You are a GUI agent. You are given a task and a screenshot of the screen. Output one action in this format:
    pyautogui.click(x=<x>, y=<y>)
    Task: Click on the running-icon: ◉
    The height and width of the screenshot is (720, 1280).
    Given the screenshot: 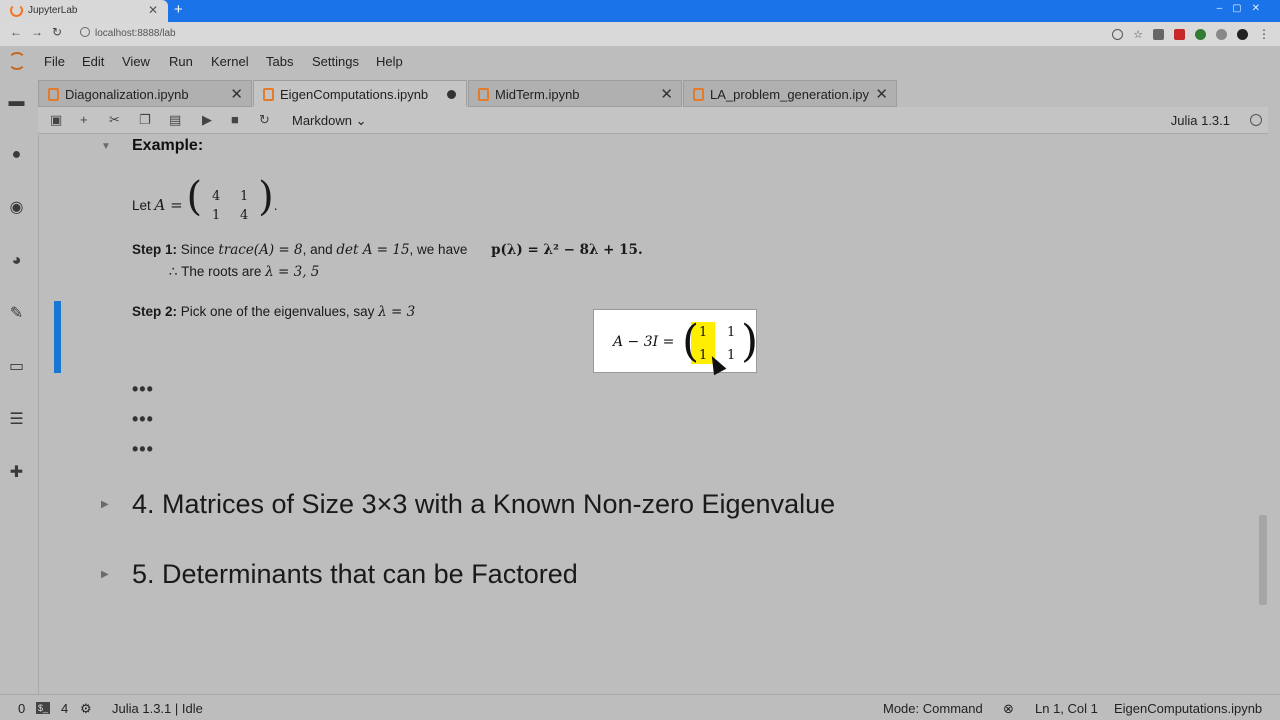 What is the action you would take?
    pyautogui.click(x=16, y=207)
    